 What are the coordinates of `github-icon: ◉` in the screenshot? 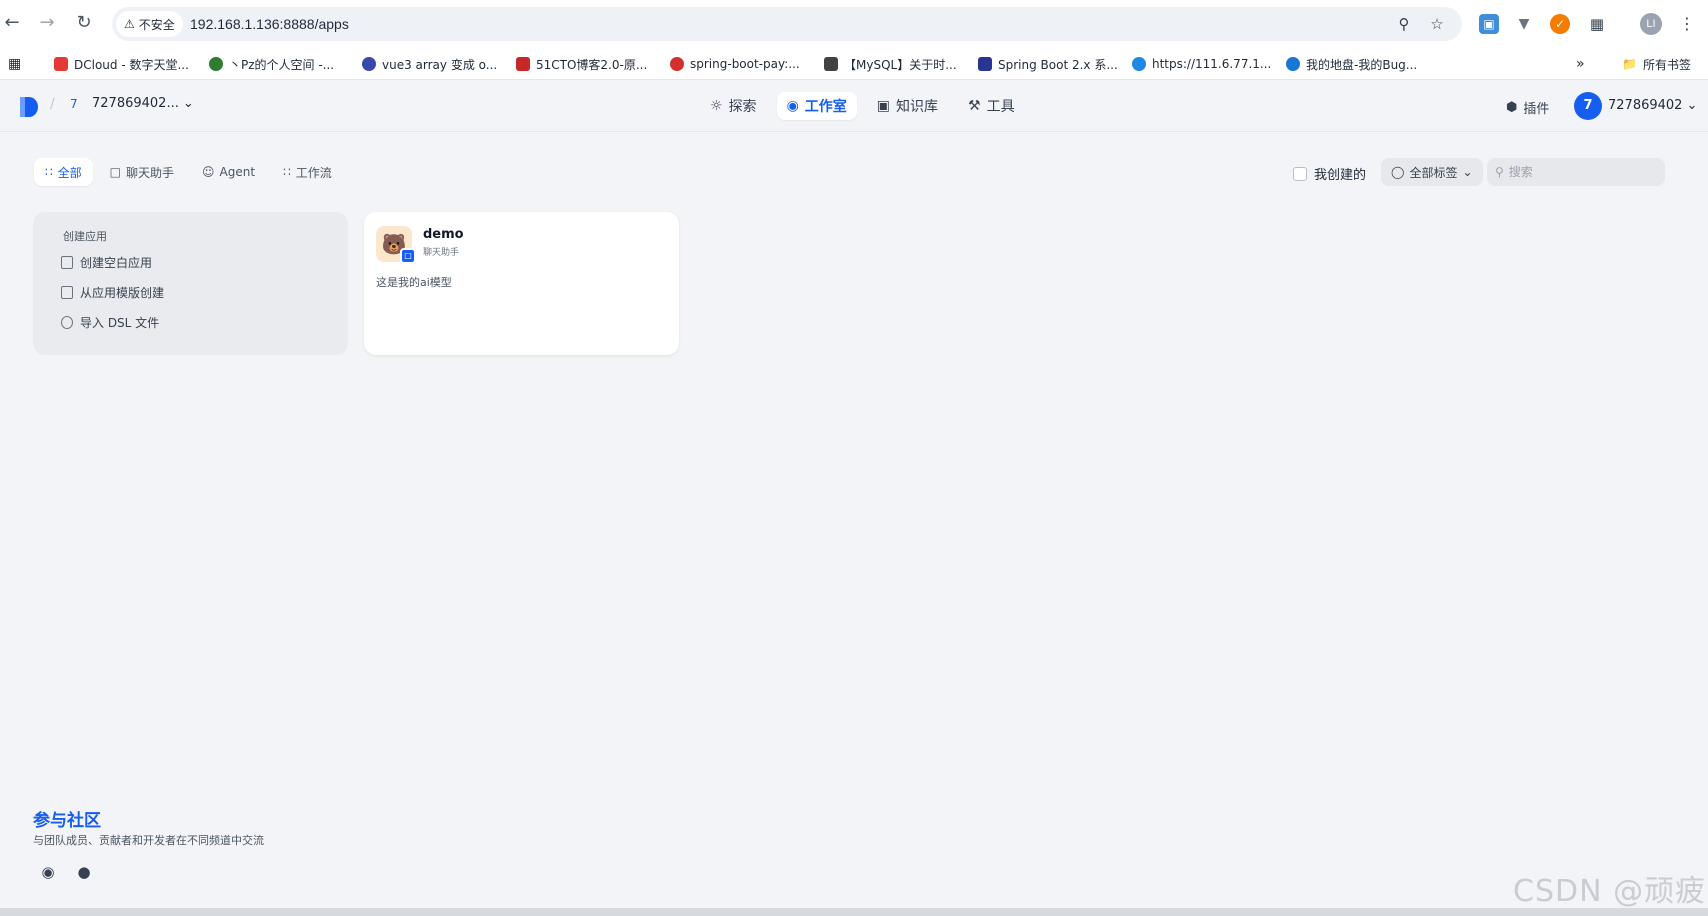 It's located at (48, 872).